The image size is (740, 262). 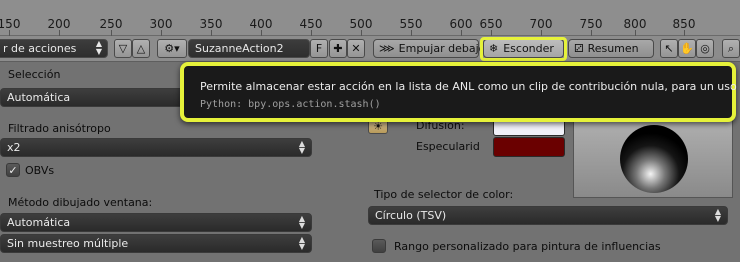 What do you see at coordinates (591, 24) in the screenshot?
I see `ruler-tick-label: 750` at bounding box center [591, 24].